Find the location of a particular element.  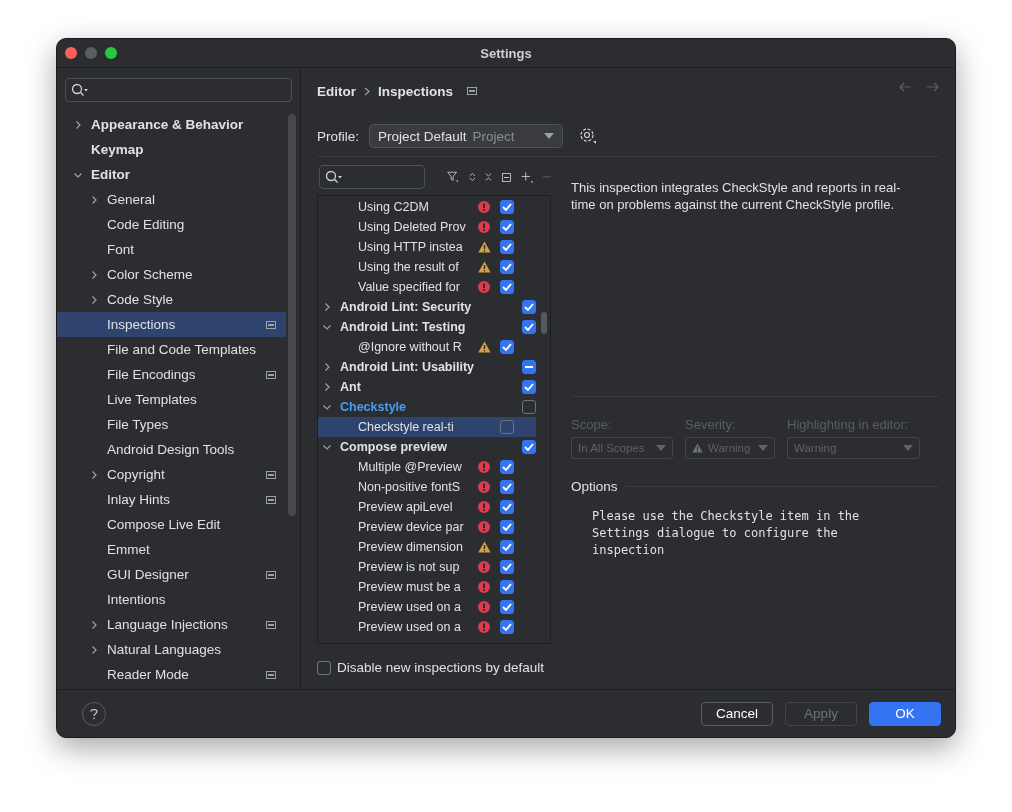

sidebar-item: File Encodings is located at coordinates (171, 374).